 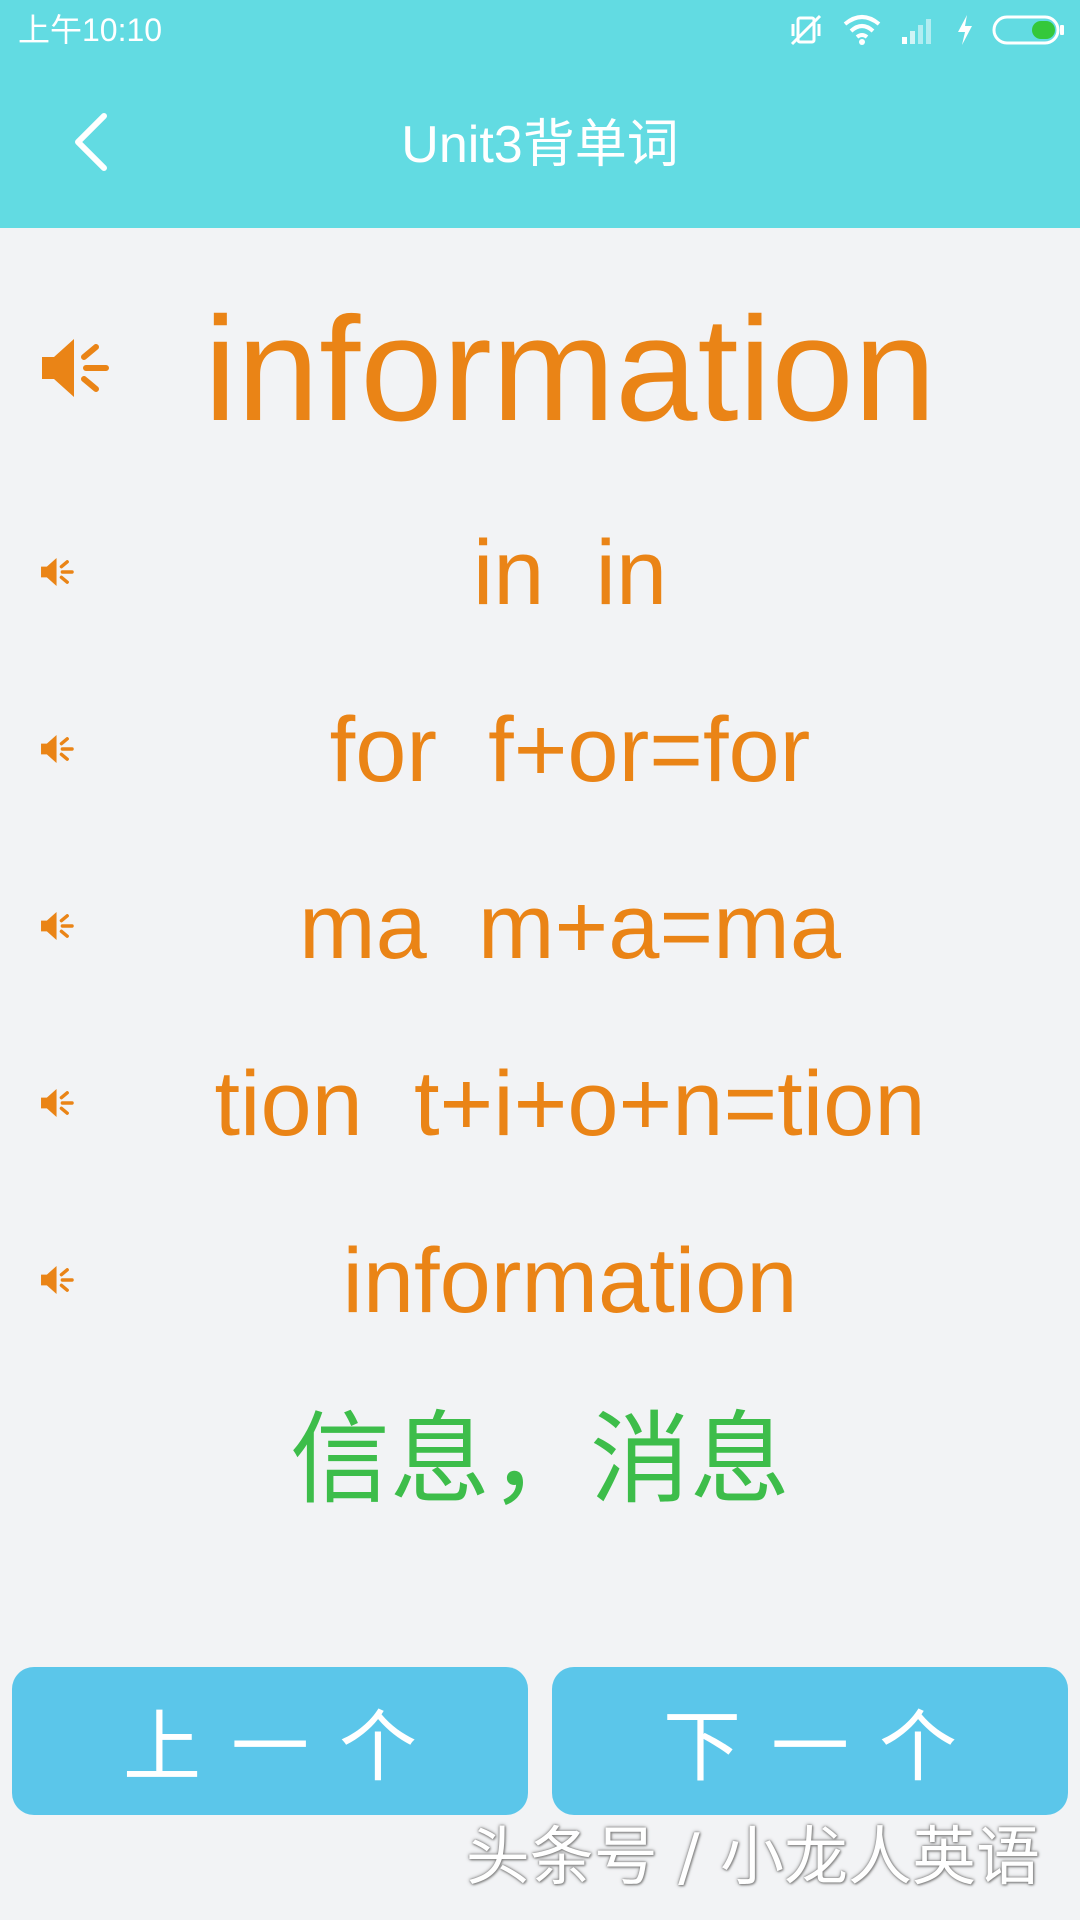 I want to click on battery-icon, so click(x=1029, y=30).